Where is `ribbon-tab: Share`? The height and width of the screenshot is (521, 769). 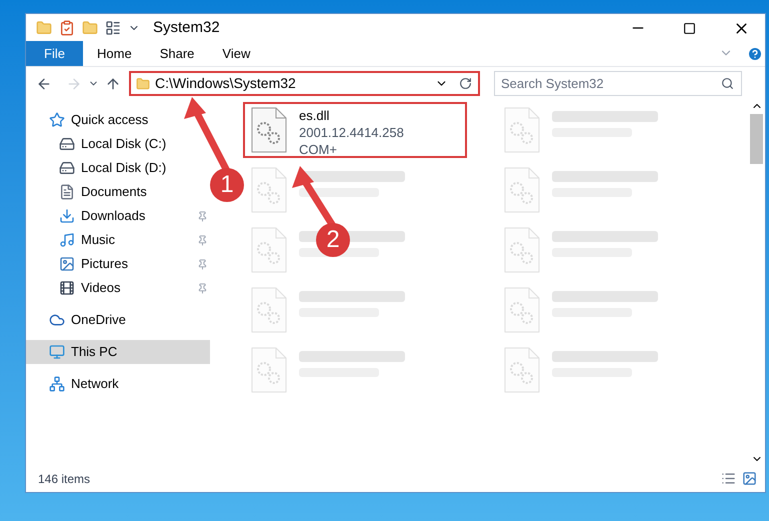 ribbon-tab: Share is located at coordinates (177, 53).